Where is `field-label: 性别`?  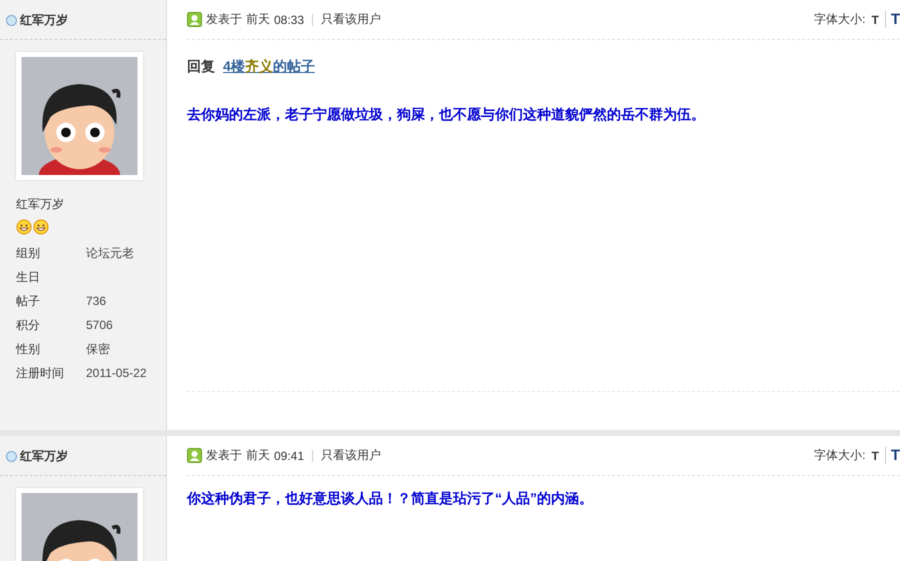 field-label: 性别 is located at coordinates (28, 349).